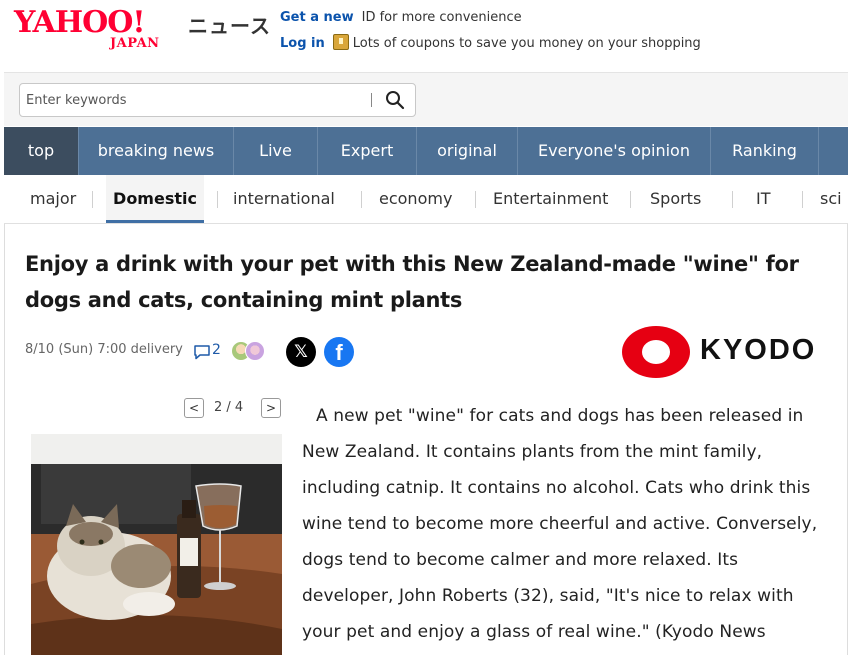 This screenshot has width=848, height=655. I want to click on commenter-avatars, so click(251, 352).